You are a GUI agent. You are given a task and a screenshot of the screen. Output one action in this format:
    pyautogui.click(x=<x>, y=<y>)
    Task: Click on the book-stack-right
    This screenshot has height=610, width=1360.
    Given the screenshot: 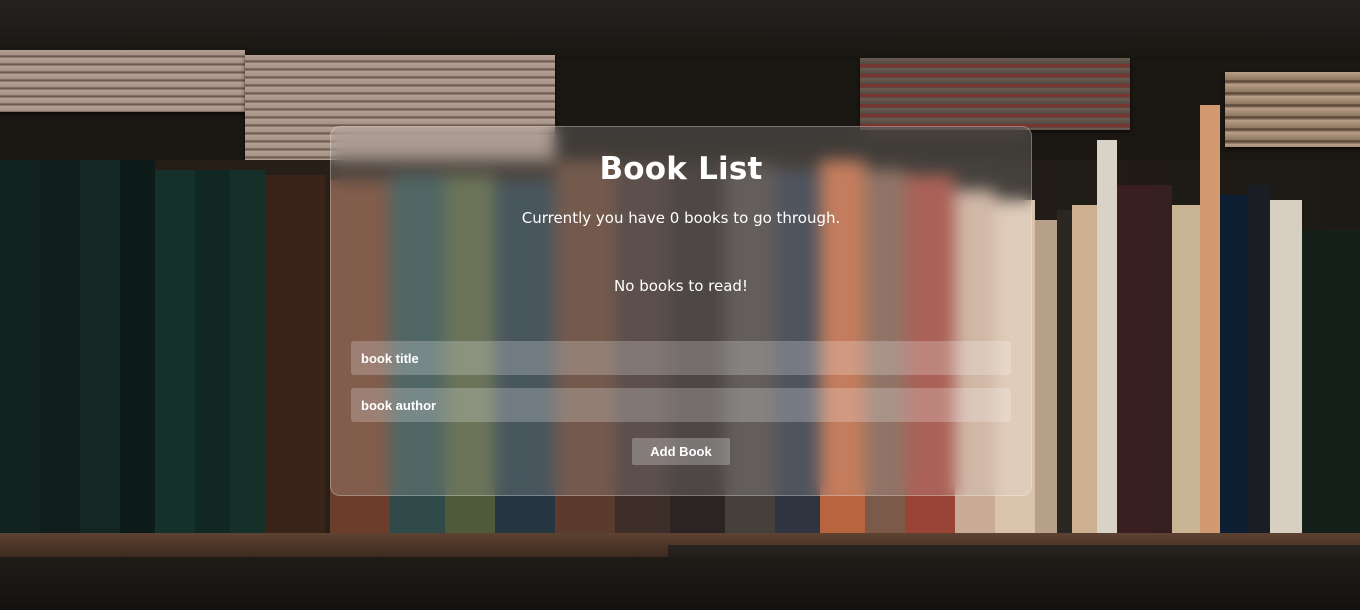 What is the action you would take?
    pyautogui.click(x=995, y=94)
    